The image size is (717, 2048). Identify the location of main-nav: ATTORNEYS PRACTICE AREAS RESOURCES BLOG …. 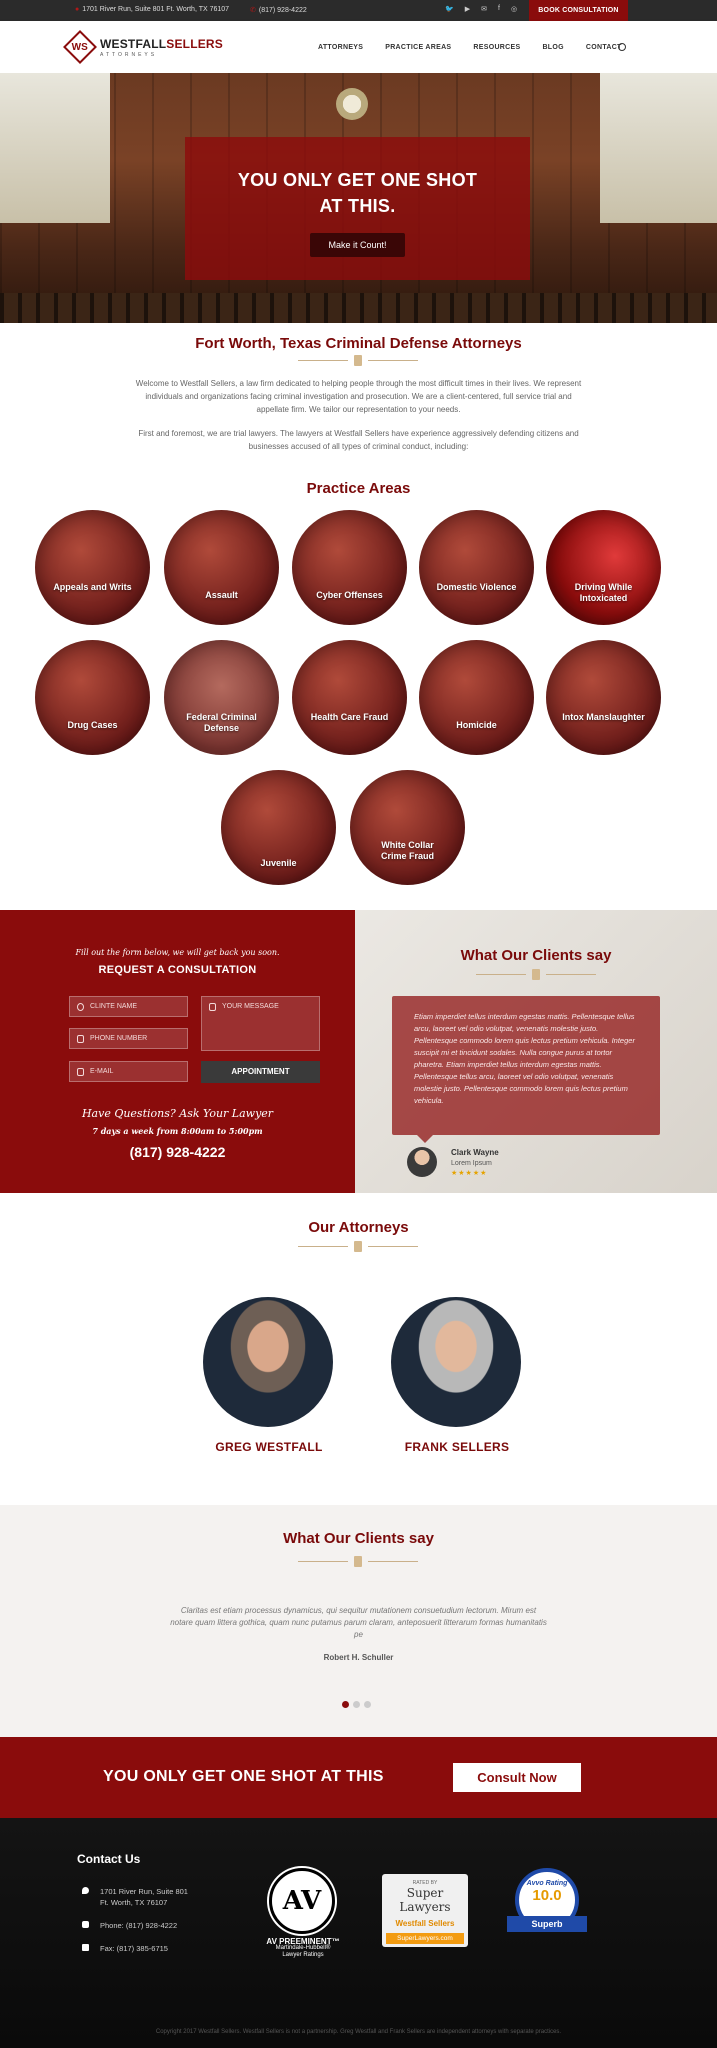
(481, 47).